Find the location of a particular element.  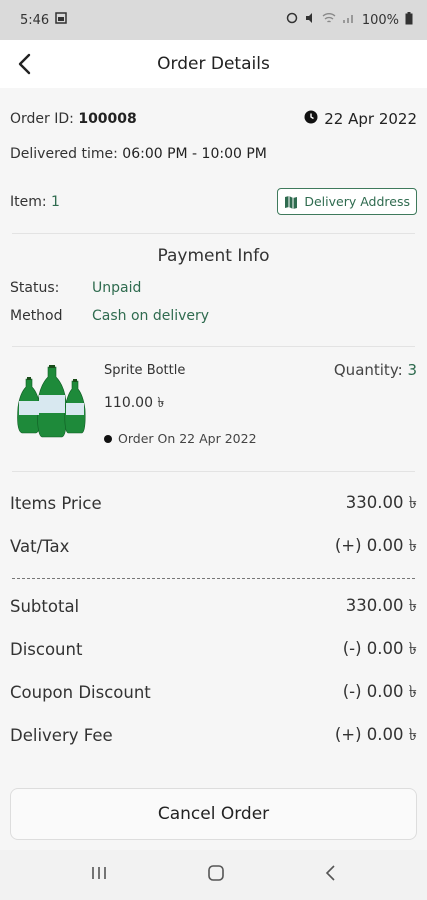

payment-status-row: Status: Unpaid is located at coordinates (213, 288).